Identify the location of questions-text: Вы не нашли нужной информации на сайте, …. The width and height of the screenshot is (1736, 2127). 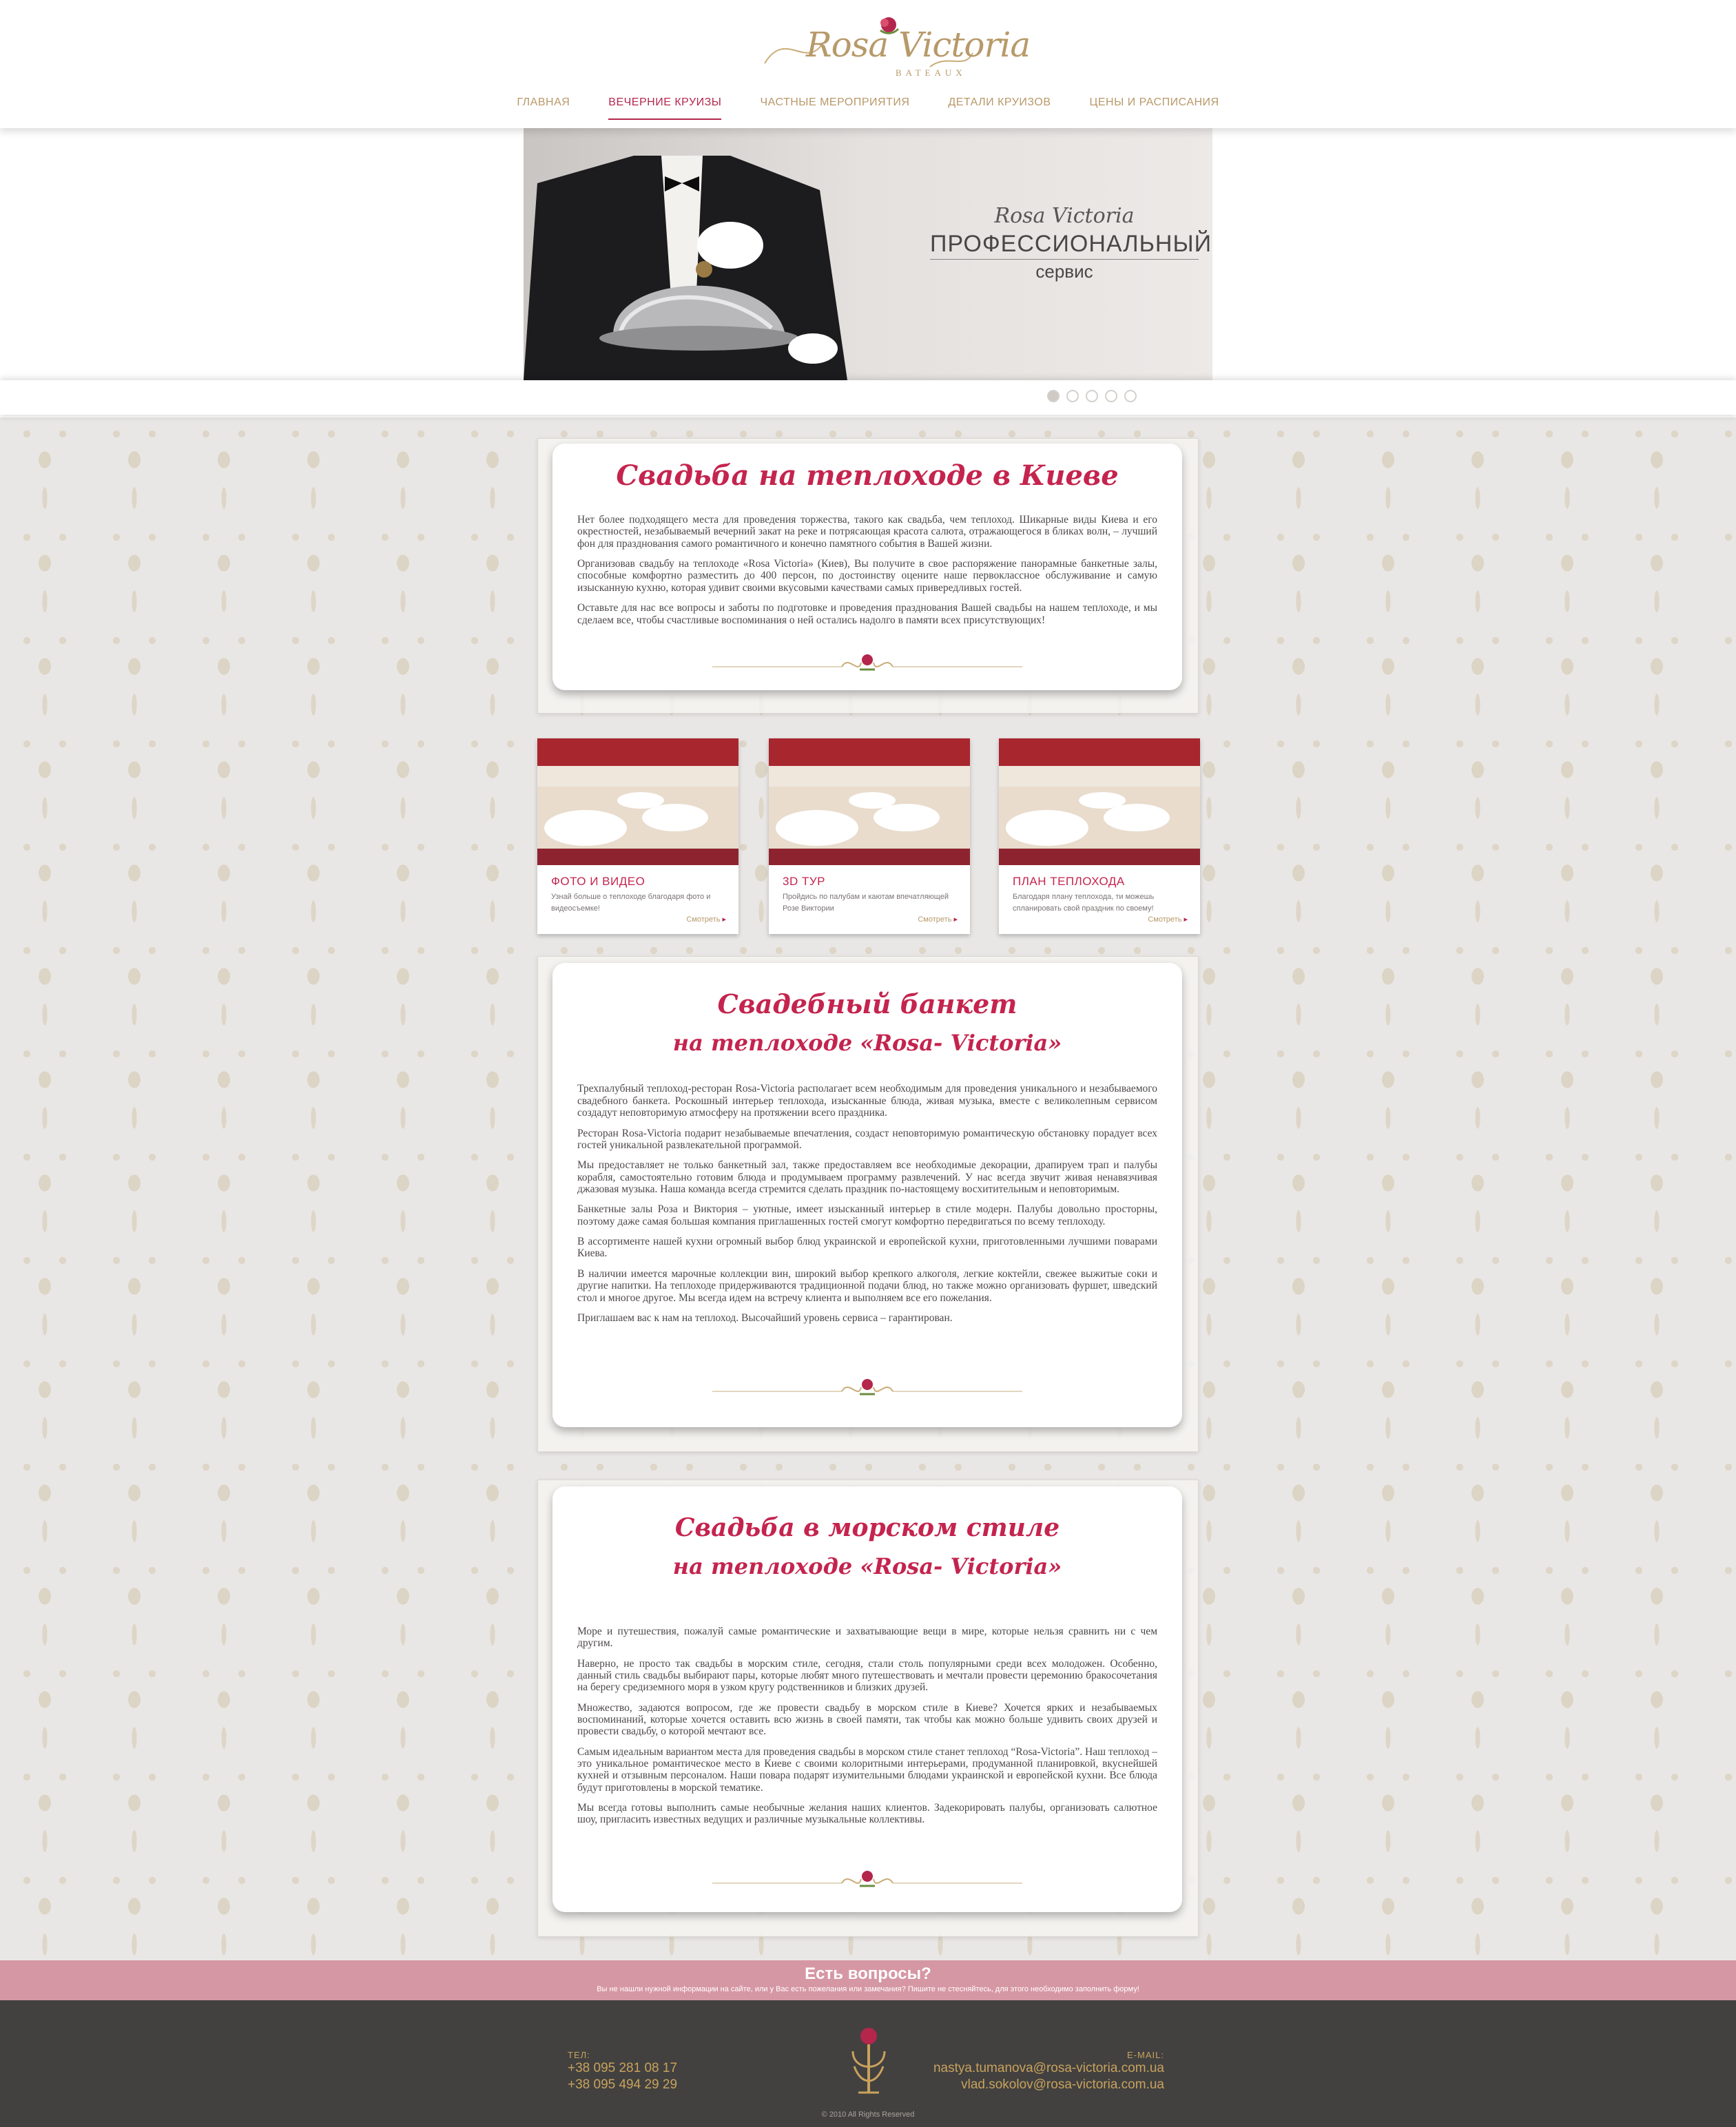
(868, 1989).